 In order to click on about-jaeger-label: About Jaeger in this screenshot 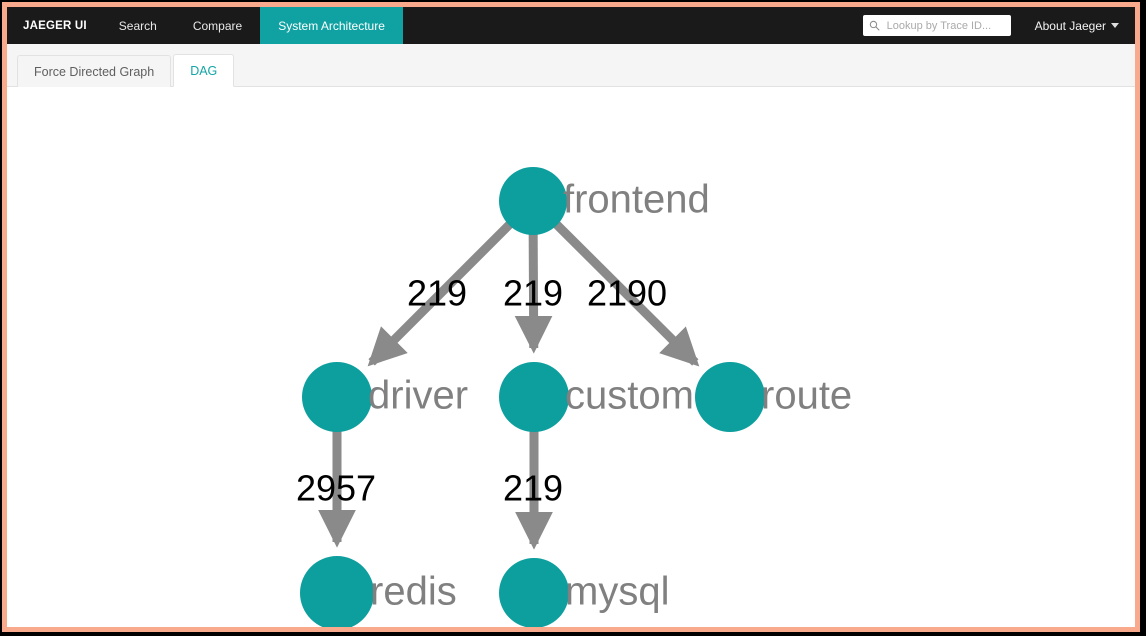, I will do `click(1070, 25)`.